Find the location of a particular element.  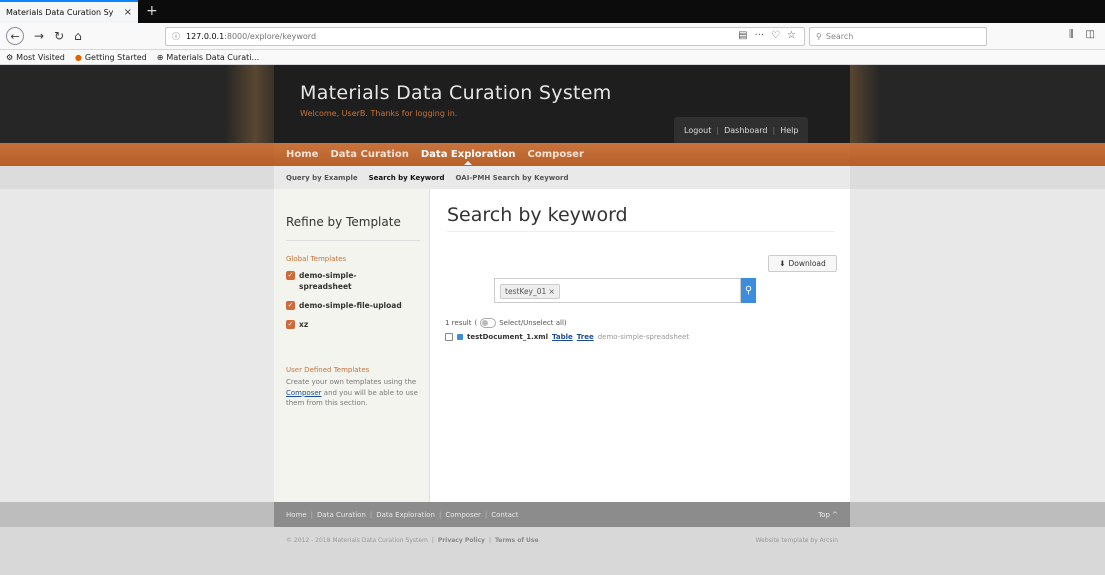

browser-tab-bar: Materials Data Curation Sy × + is located at coordinates (552, 11).